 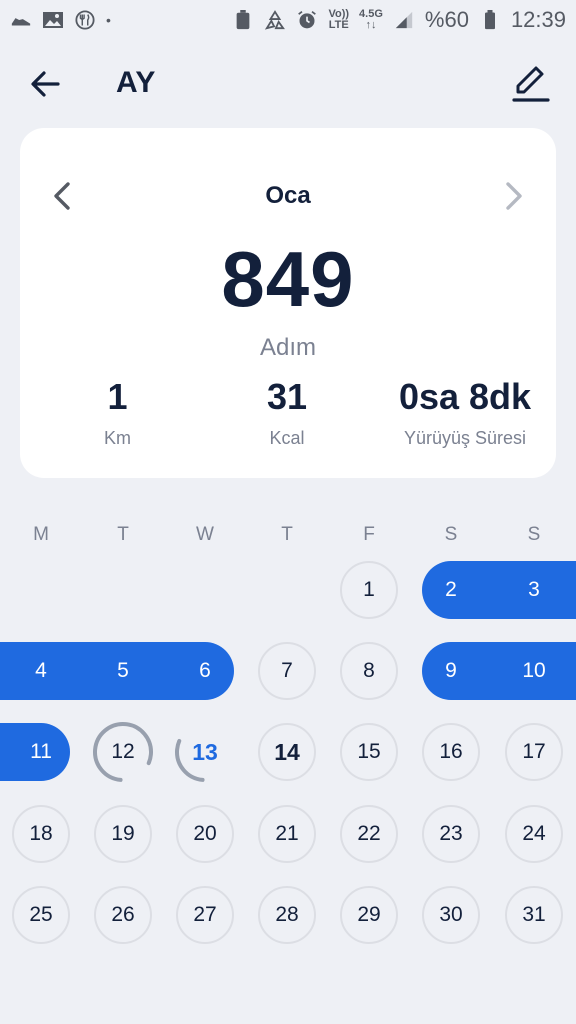 What do you see at coordinates (205, 534) in the screenshot?
I see `weekday-label: W` at bounding box center [205, 534].